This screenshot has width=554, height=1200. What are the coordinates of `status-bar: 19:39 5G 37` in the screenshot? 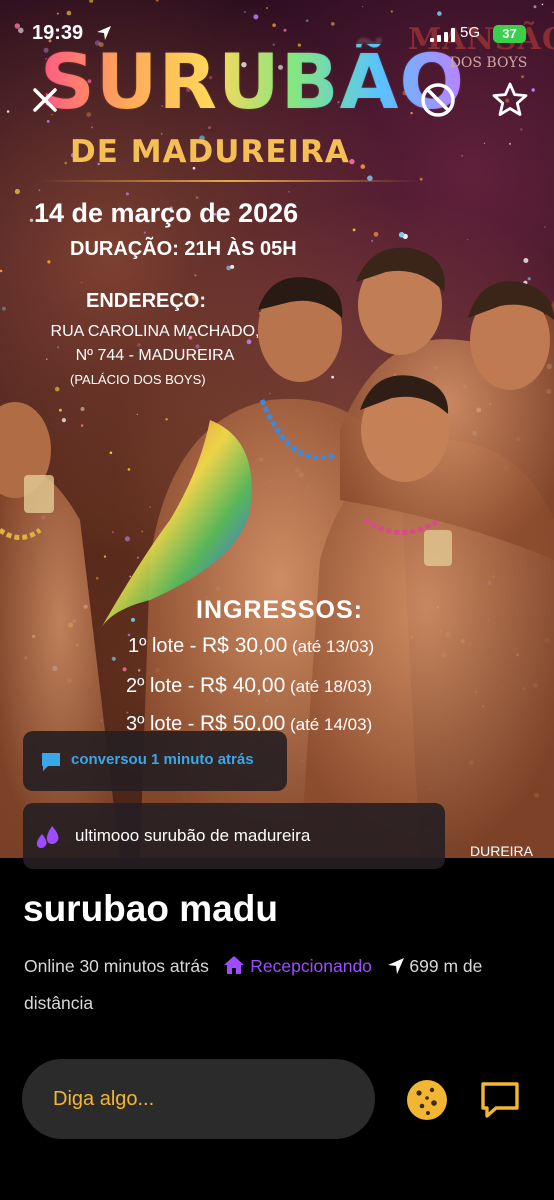 It's located at (277, 35).